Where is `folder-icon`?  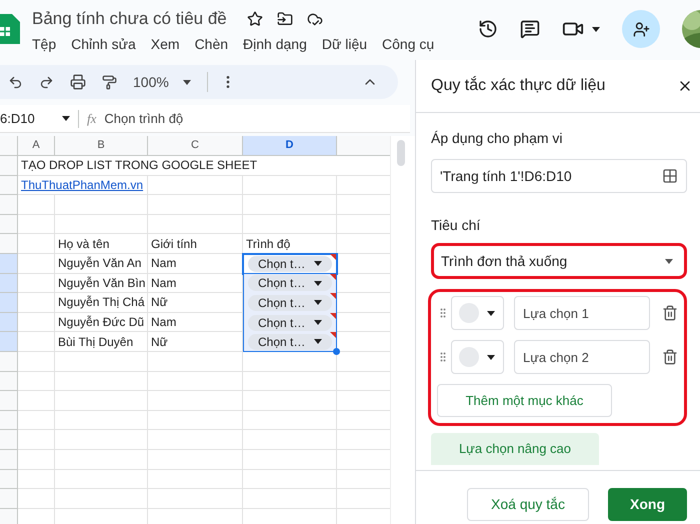 folder-icon is located at coordinates (284, 19).